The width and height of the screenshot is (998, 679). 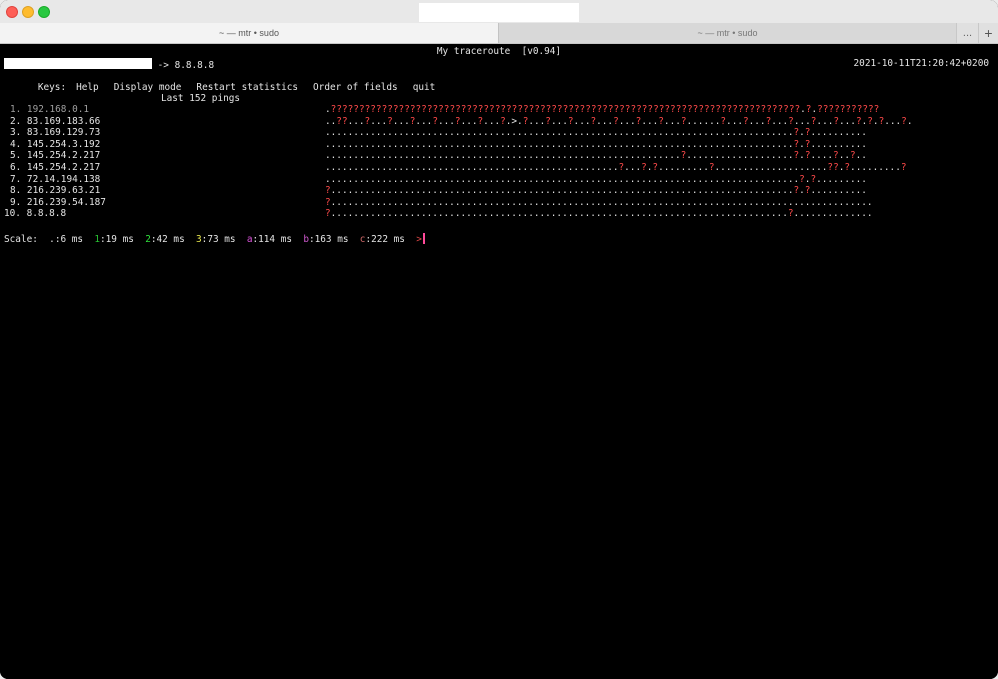 I want to click on key-quit: quit, so click(x=424, y=87).